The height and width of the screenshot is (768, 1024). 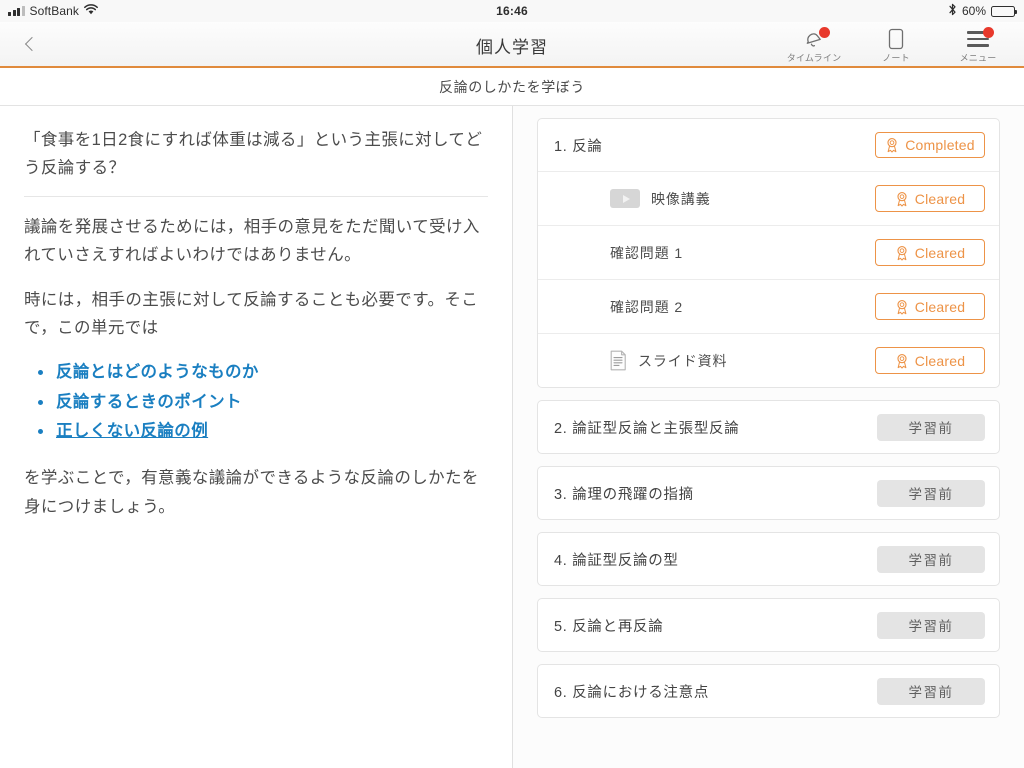 I want to click on lesson-topic-link: 反論とはどのようなものか, so click(x=263, y=372).